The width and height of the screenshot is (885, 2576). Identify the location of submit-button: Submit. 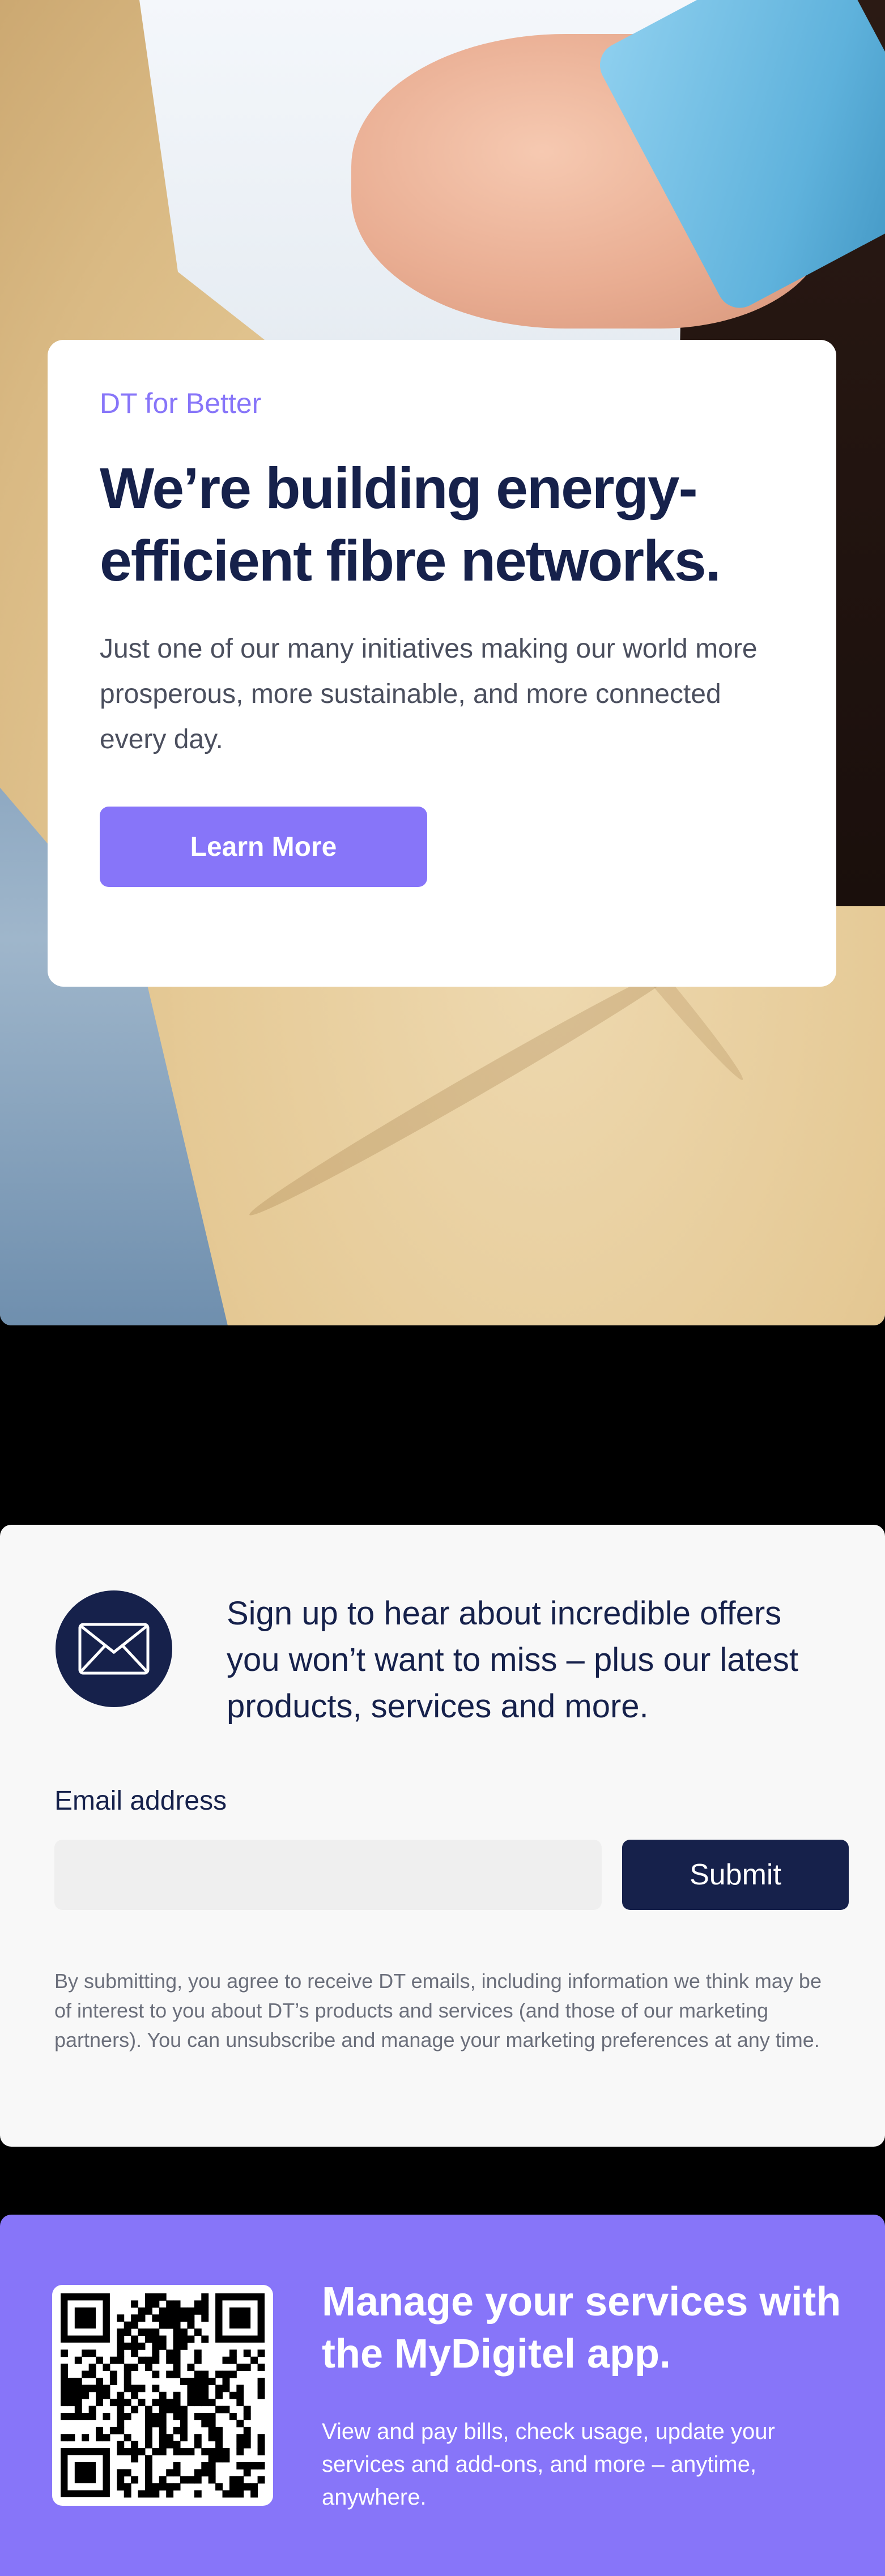
(736, 1875).